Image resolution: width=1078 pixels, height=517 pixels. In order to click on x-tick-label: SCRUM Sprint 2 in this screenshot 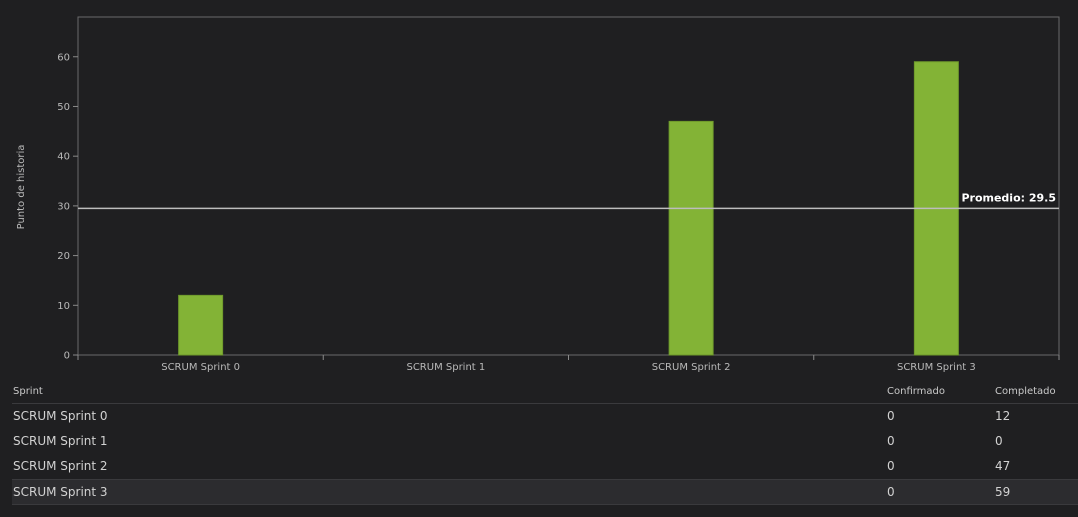, I will do `click(691, 367)`.